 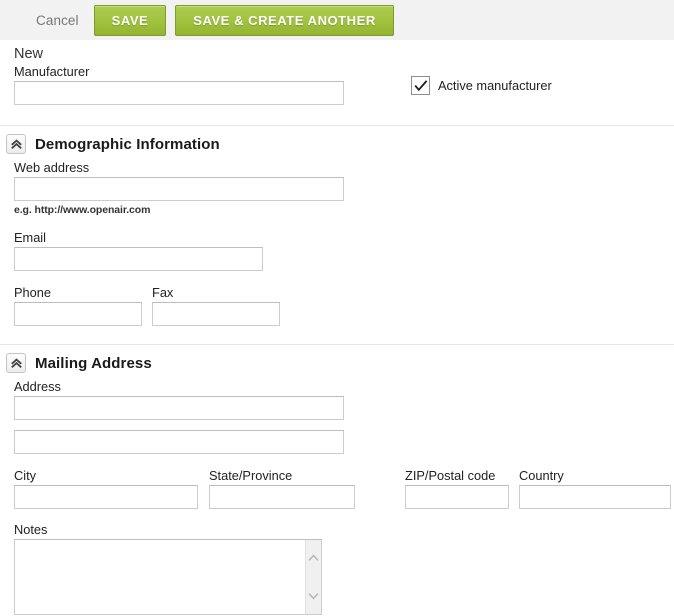 I want to click on phone-fax-row: Phone Fax, so click(x=344, y=298).